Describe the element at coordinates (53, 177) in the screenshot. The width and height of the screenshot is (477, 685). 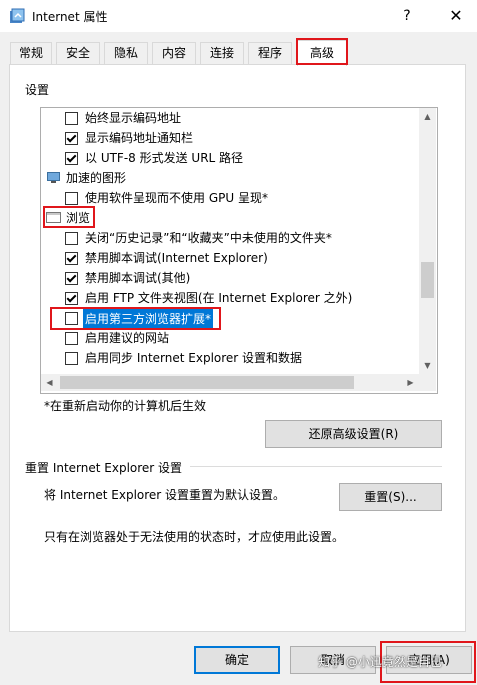
I see `monitor-icon` at that location.